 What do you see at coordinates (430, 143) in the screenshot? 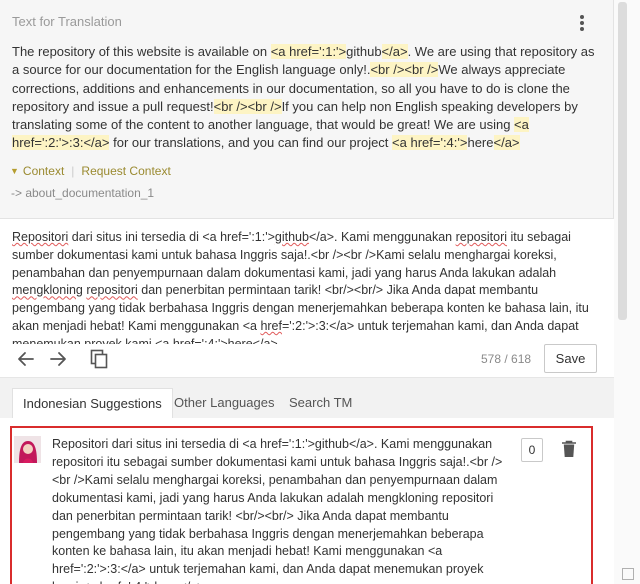
I see `placeholder-tag: <a href=':4:'>` at bounding box center [430, 143].